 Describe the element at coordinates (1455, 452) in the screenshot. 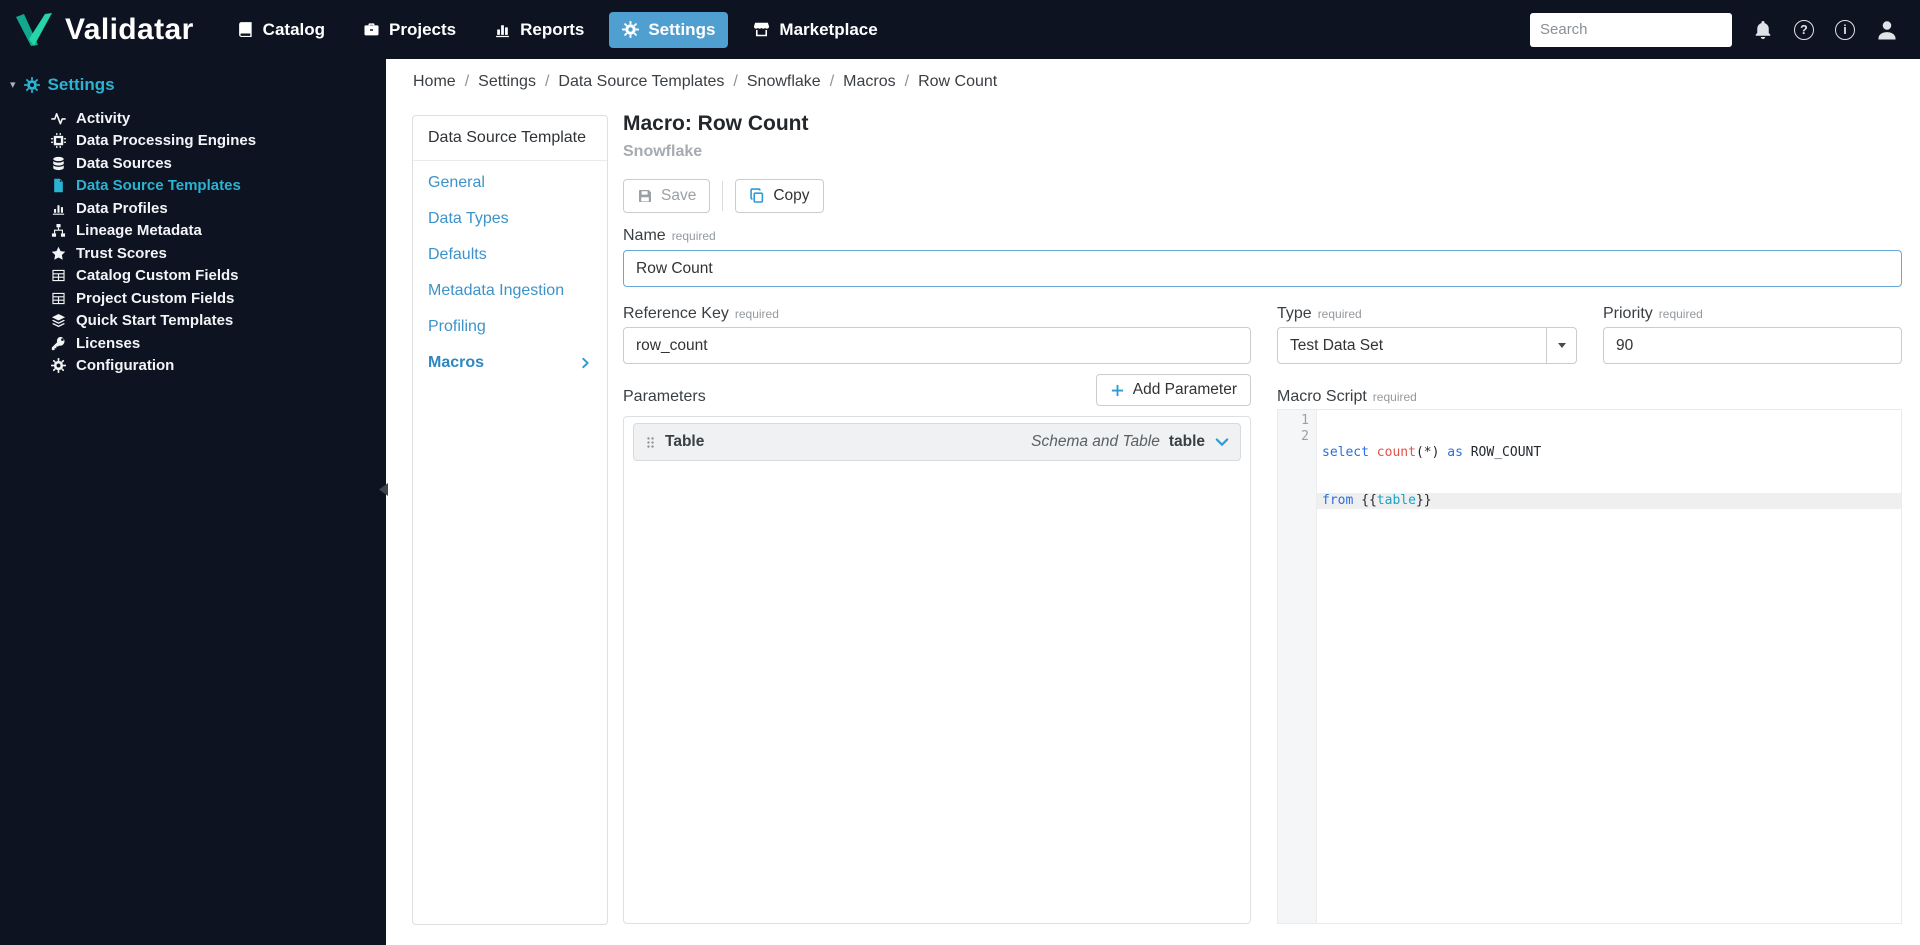

I see `code-token: as` at that location.